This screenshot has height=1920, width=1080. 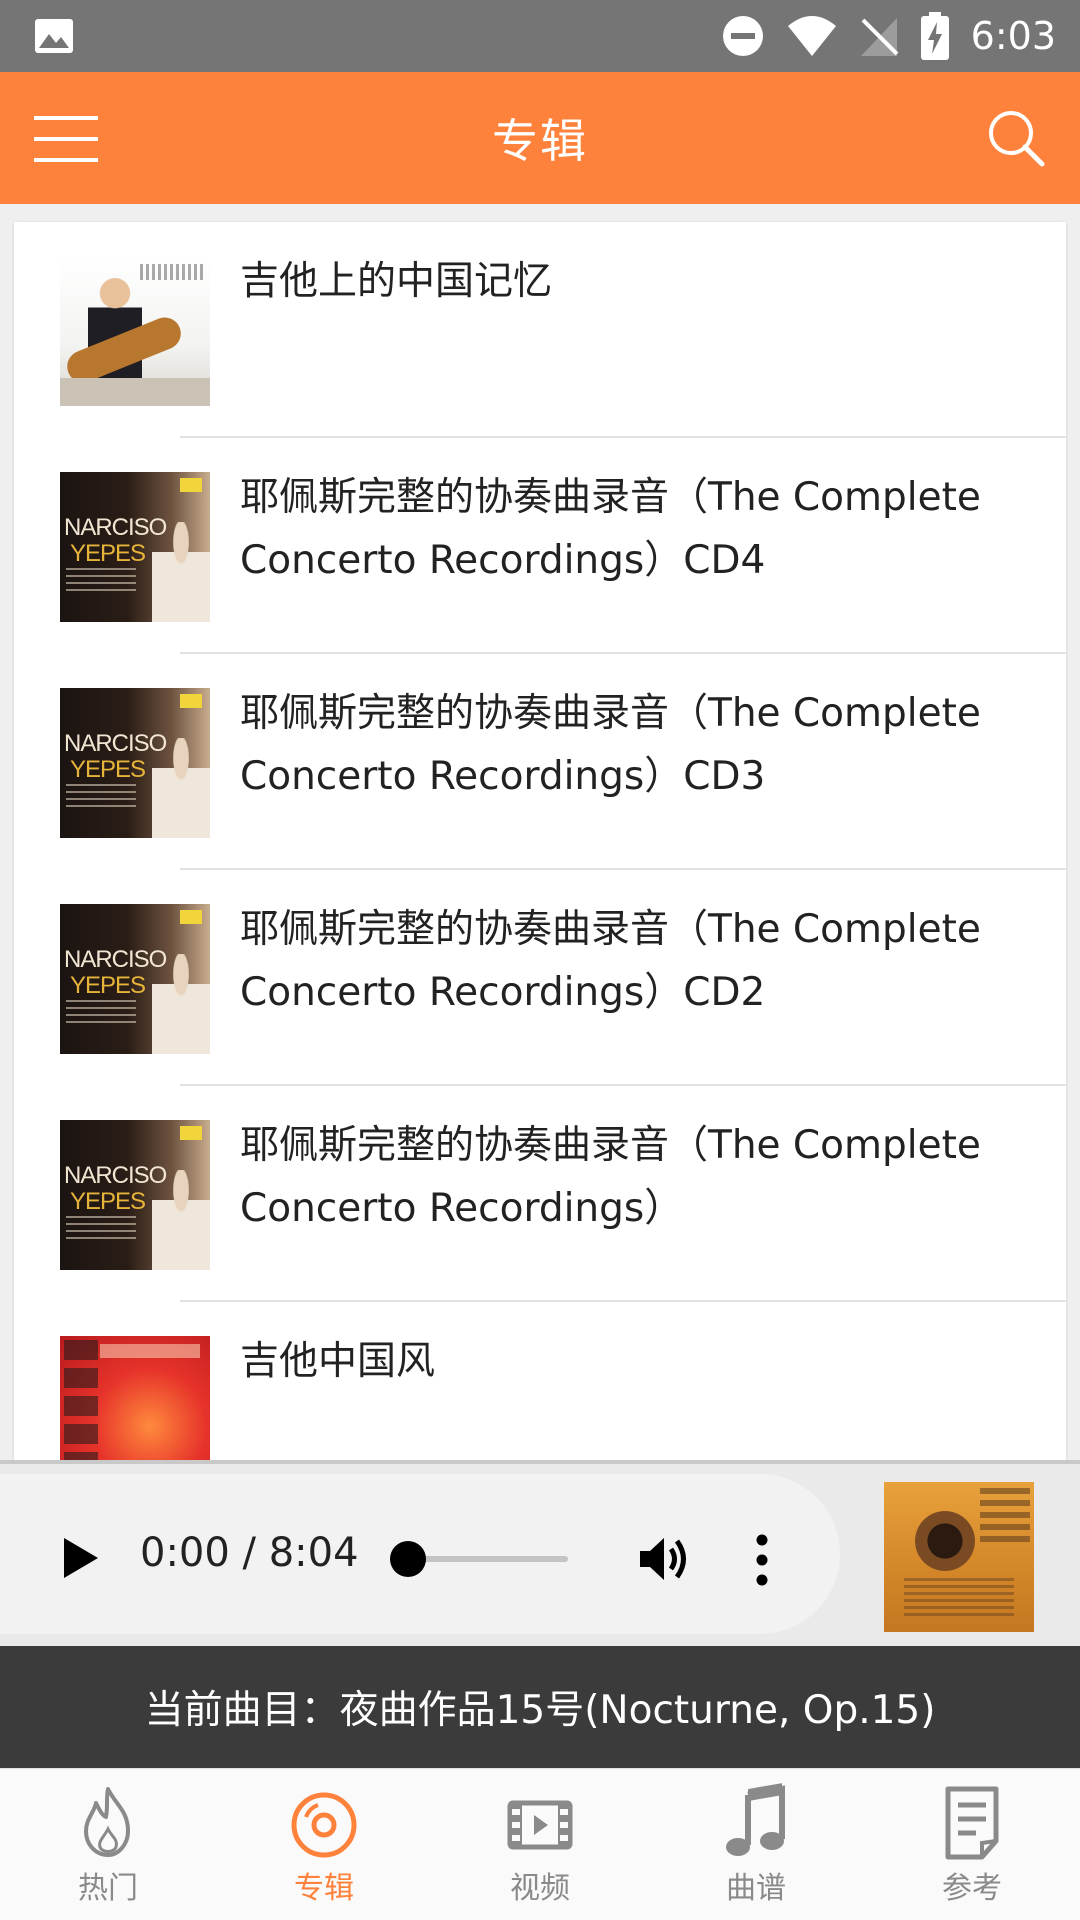 I want to click on do-not-disturb-icon, so click(x=742, y=36).